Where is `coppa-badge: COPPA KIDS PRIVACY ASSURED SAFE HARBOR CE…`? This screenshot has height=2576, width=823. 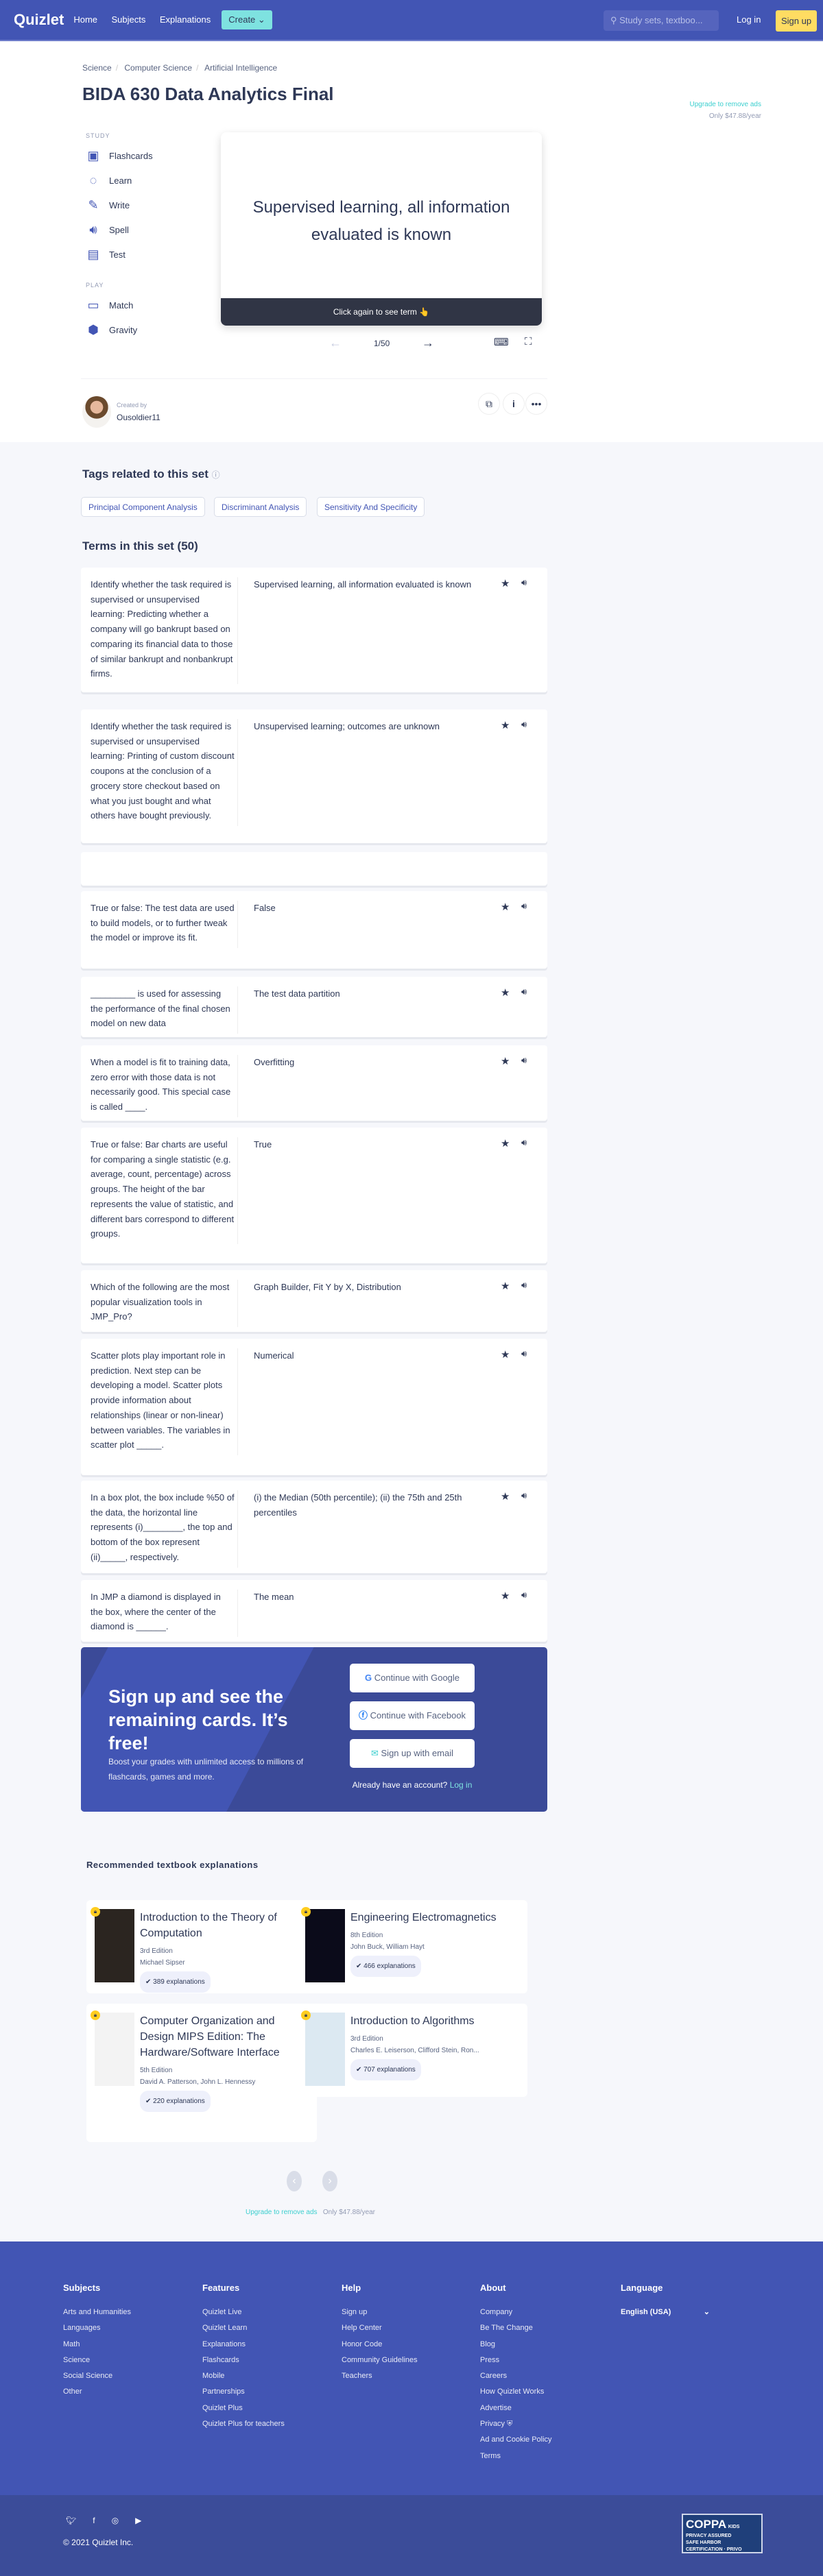 coppa-badge: COPPA KIDS PRIVACY ASSURED SAFE HARBOR CE… is located at coordinates (723, 2533).